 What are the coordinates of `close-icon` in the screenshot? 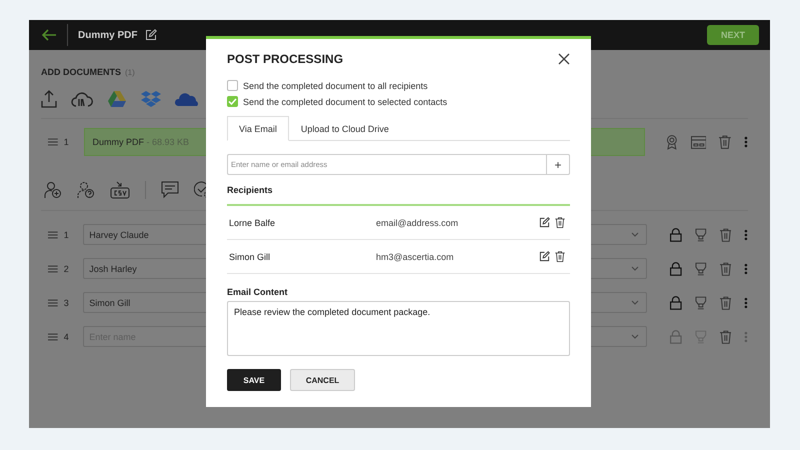 It's located at (564, 59).